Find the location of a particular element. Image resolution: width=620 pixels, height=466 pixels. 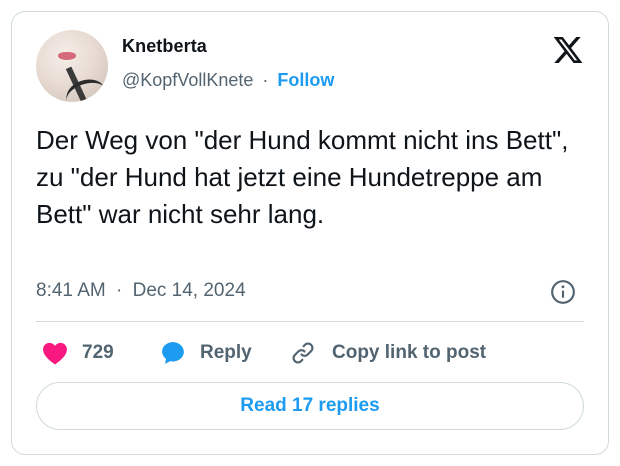

info-icon is located at coordinates (563, 292).